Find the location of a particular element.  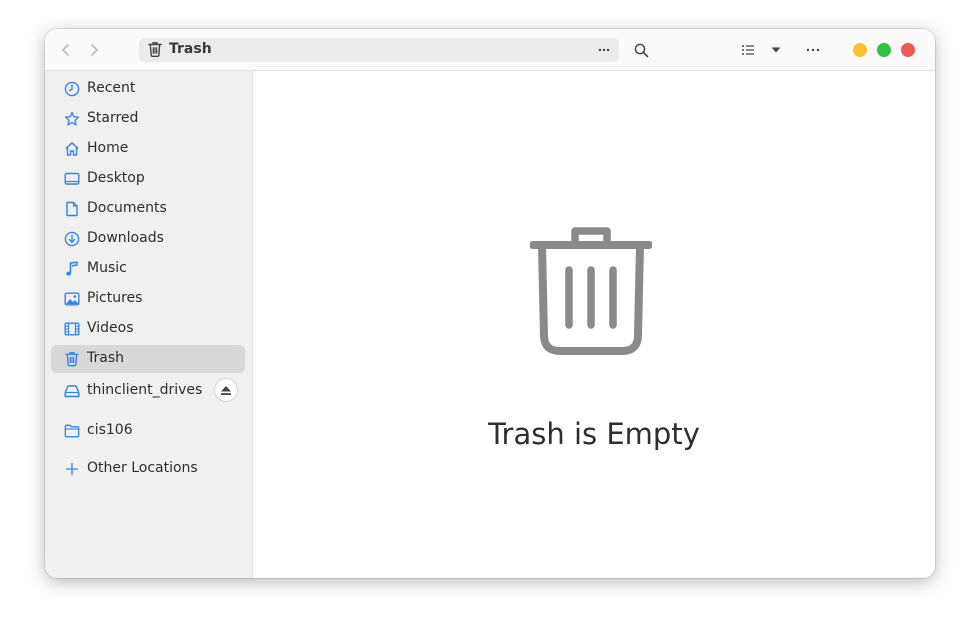

sidebar-item-label: Documents is located at coordinates (127, 208).